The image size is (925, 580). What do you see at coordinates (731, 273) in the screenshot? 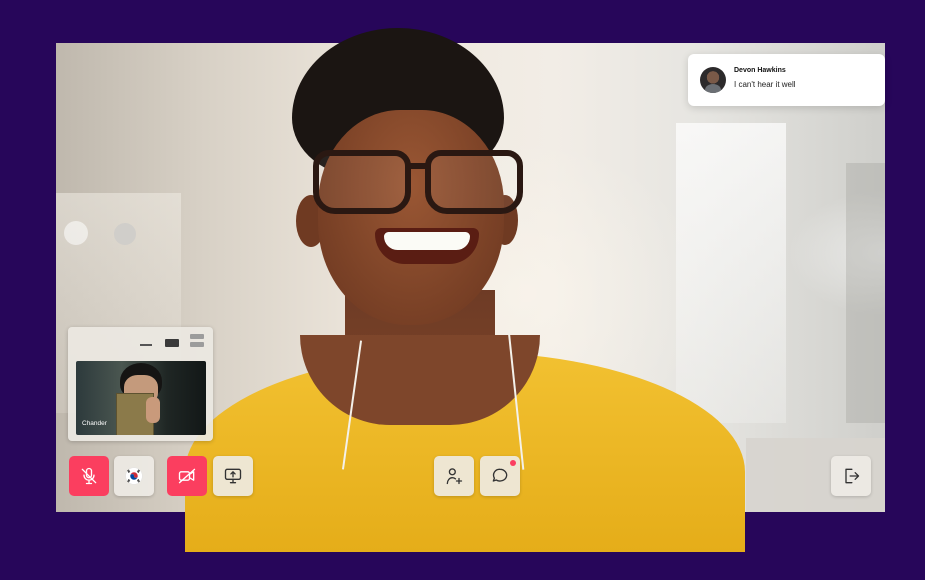
I see `background-window` at bounding box center [731, 273].